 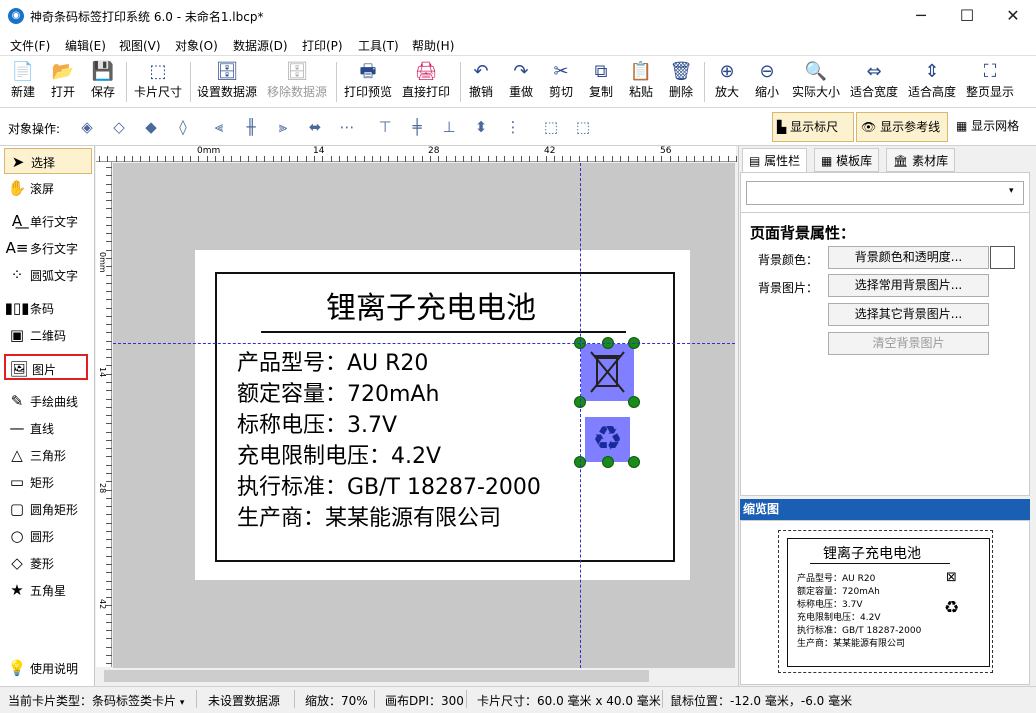 What do you see at coordinates (87, 127) in the screenshot?
I see `bring-front-icon: ◈` at bounding box center [87, 127].